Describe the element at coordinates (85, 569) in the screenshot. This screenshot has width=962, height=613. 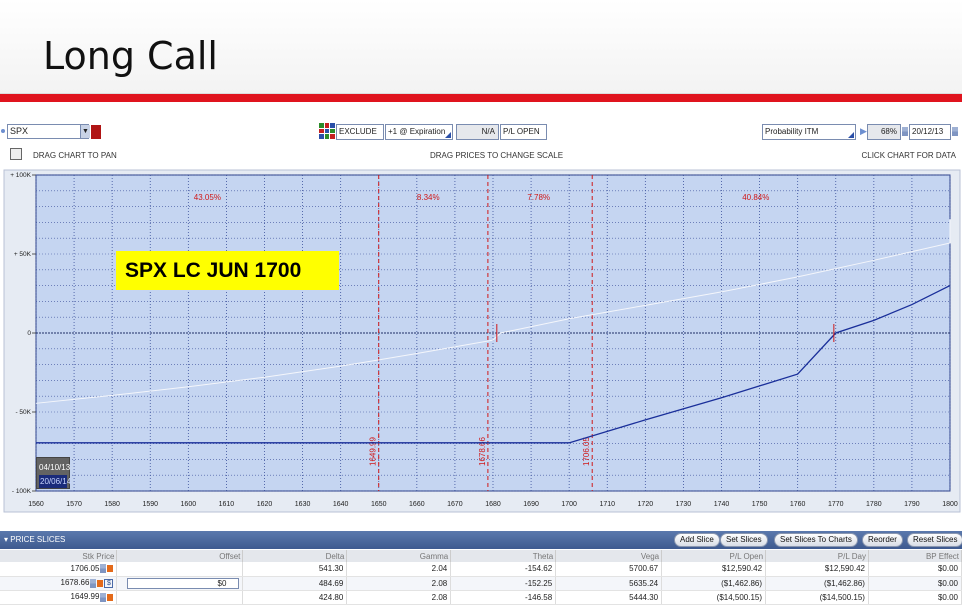
I see `stk-price-value: 1706.05` at that location.